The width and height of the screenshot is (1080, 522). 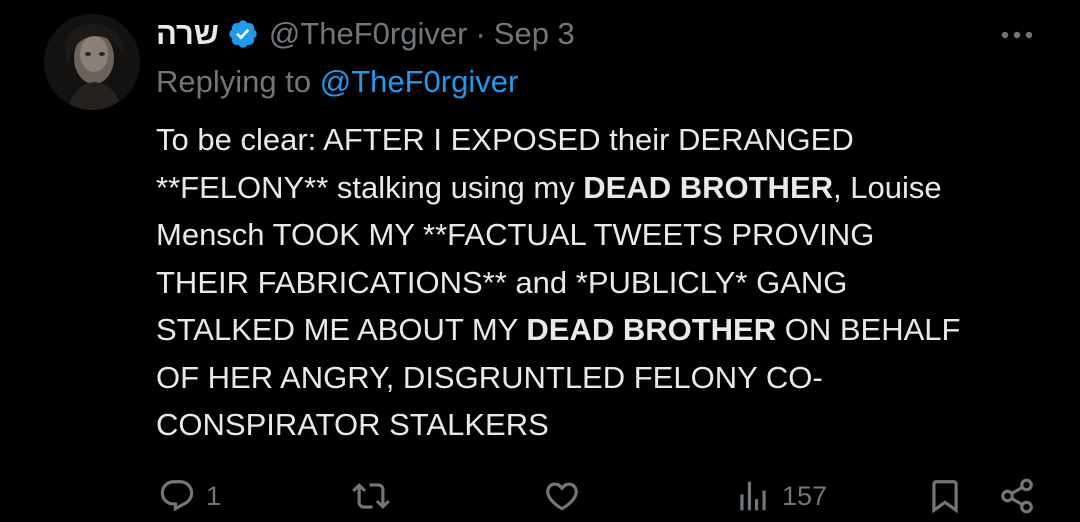 I want to click on views-icon, so click(x=753, y=496).